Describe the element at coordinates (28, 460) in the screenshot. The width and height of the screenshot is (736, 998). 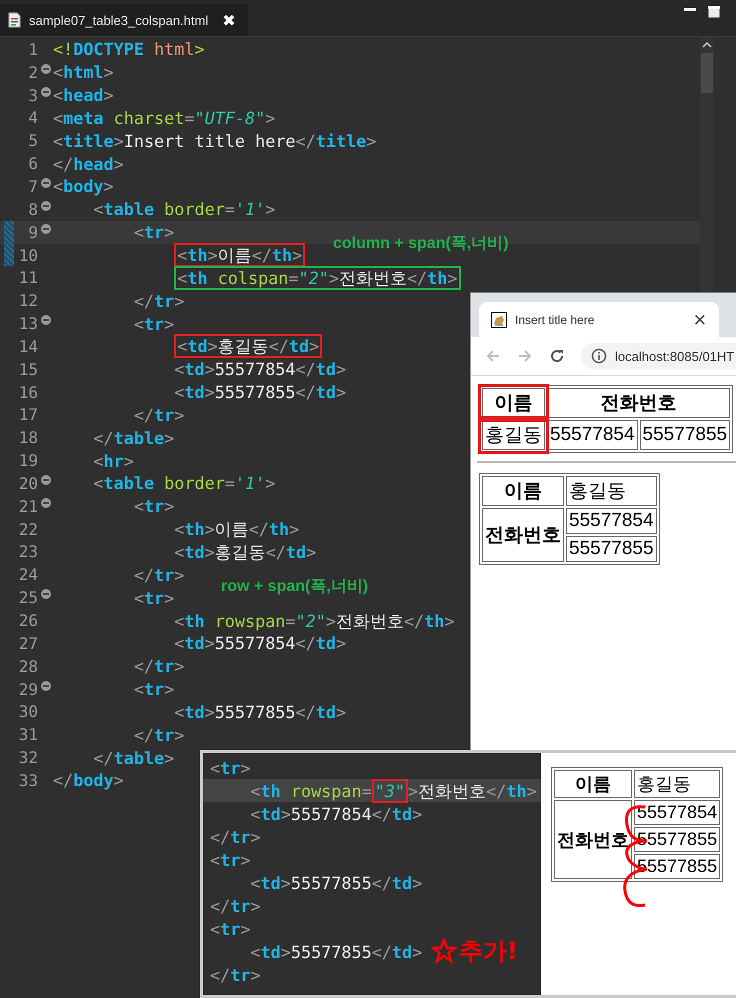
I see `line-number: 19` at that location.